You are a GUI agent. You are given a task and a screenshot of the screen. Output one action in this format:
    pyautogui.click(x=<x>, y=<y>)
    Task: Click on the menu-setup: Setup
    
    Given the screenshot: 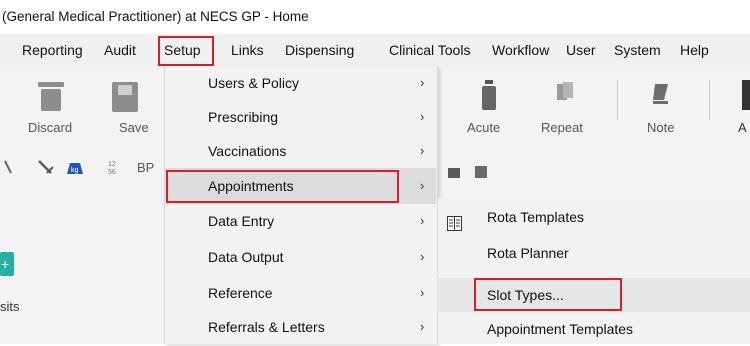 What is the action you would take?
    pyautogui.click(x=182, y=50)
    